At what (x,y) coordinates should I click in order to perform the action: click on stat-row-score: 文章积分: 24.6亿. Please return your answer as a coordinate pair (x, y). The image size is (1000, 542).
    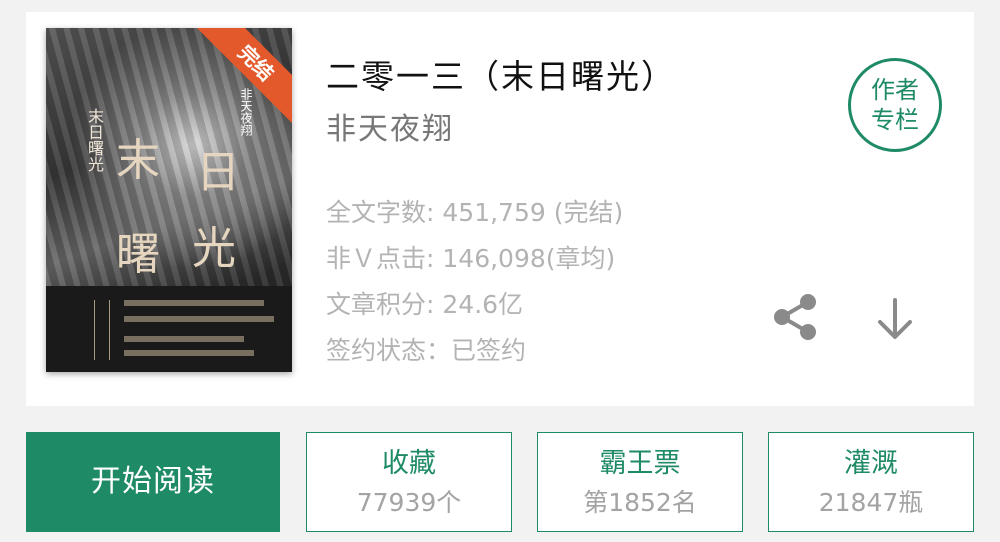
    Looking at the image, I should click on (474, 305).